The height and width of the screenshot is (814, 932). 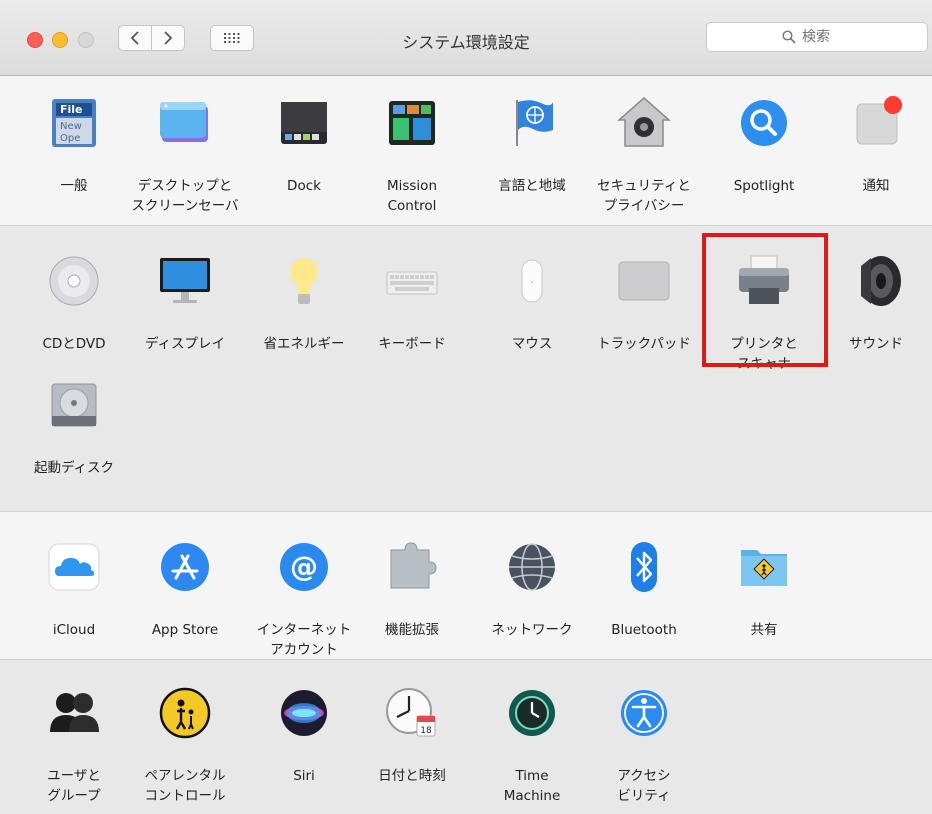 I want to click on puzzle-icon, so click(x=413, y=565).